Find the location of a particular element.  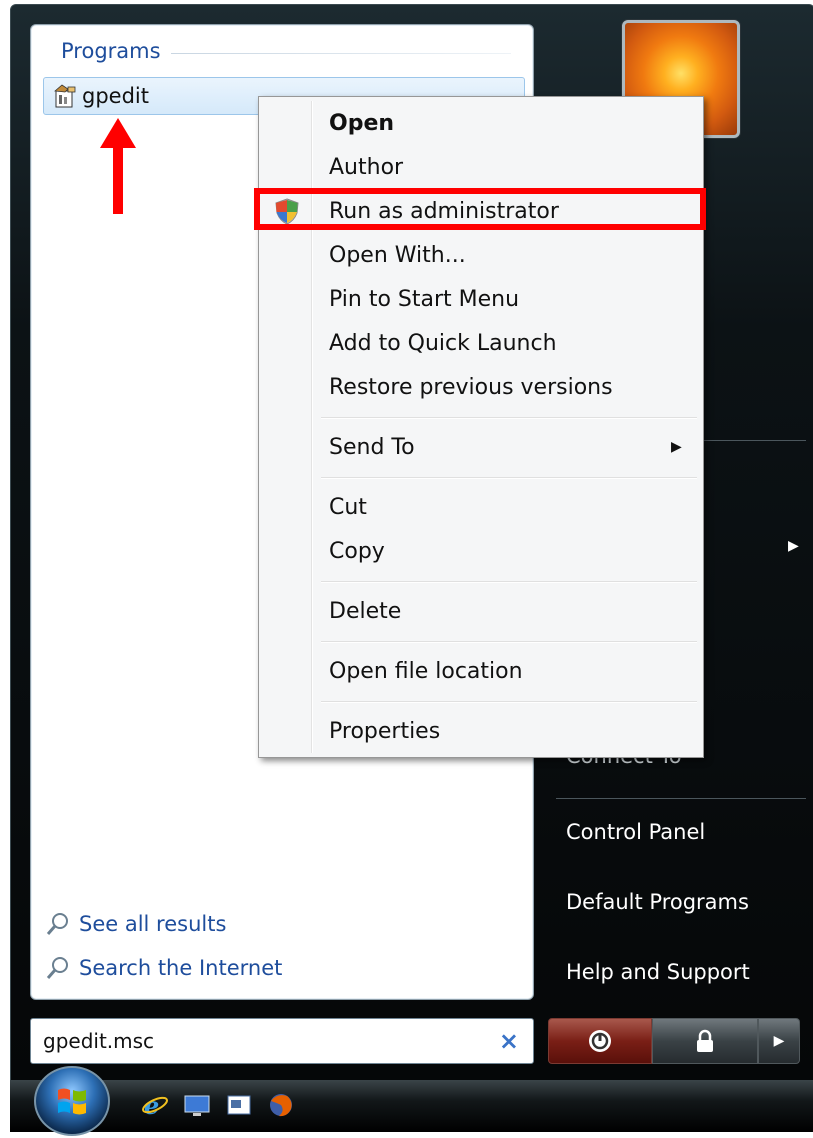

lock-icon is located at coordinates (705, 1040).